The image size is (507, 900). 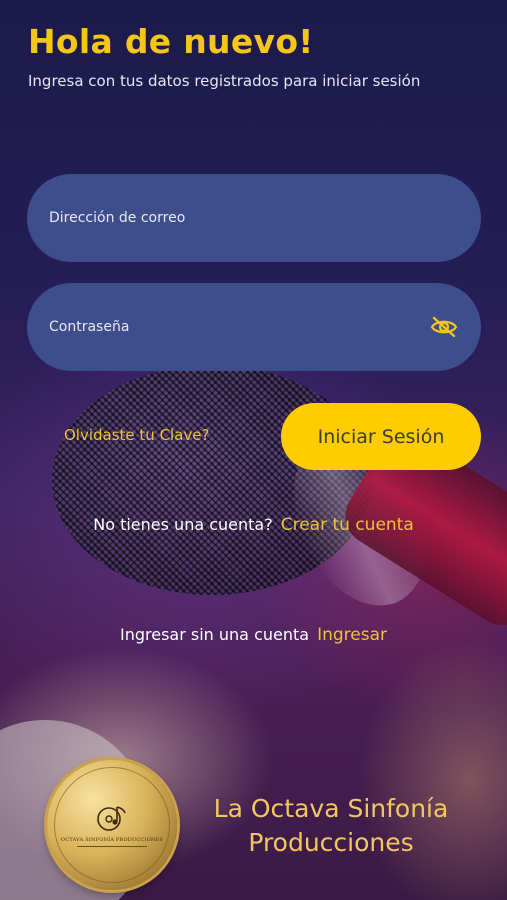 What do you see at coordinates (331, 825) in the screenshot?
I see `brand-name: La Octava Sinfonía Producciones` at bounding box center [331, 825].